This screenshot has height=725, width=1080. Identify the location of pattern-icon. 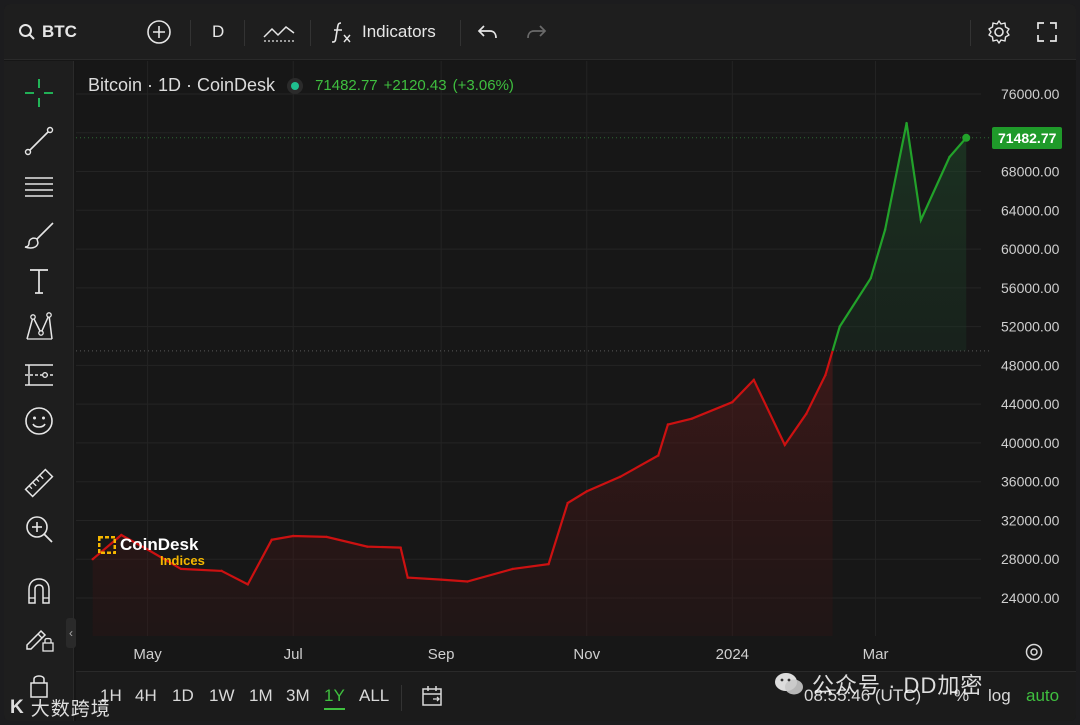
(39, 326).